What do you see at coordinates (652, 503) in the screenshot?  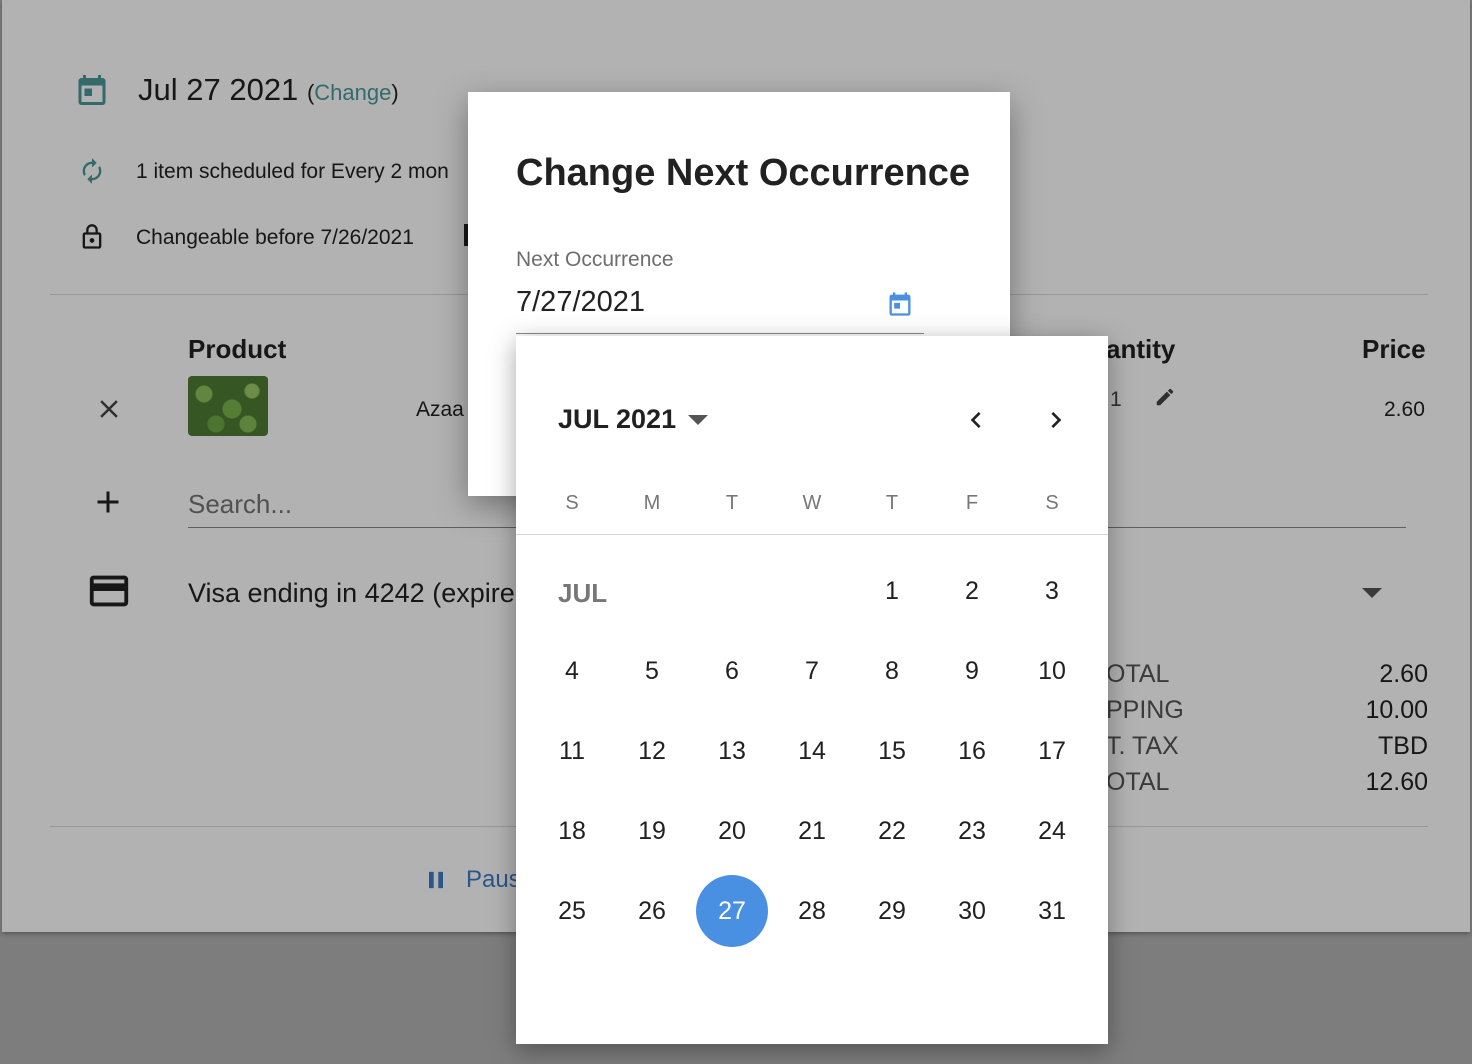 I see `weekday-label: M` at bounding box center [652, 503].